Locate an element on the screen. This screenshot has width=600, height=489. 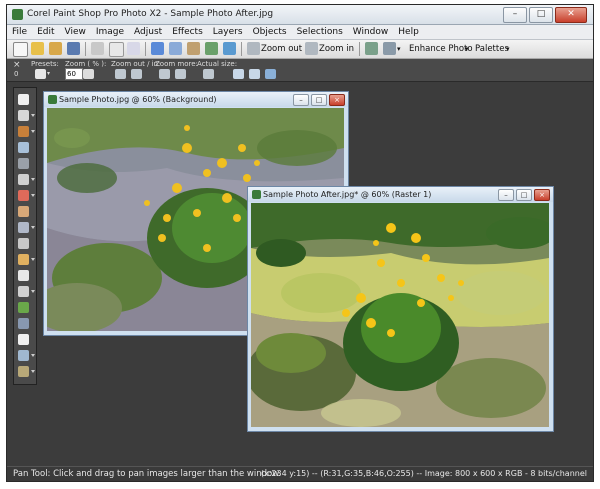
zoom-in-button: Zoom in is located at coordinates (336, 49).